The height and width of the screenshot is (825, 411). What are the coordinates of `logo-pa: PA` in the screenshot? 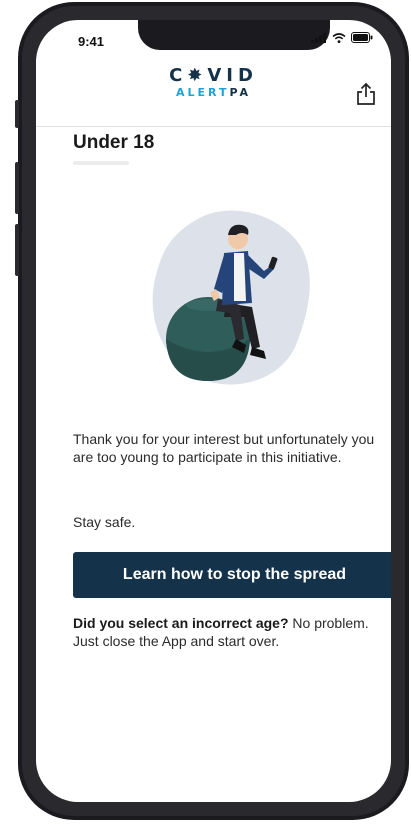 It's located at (240, 92).